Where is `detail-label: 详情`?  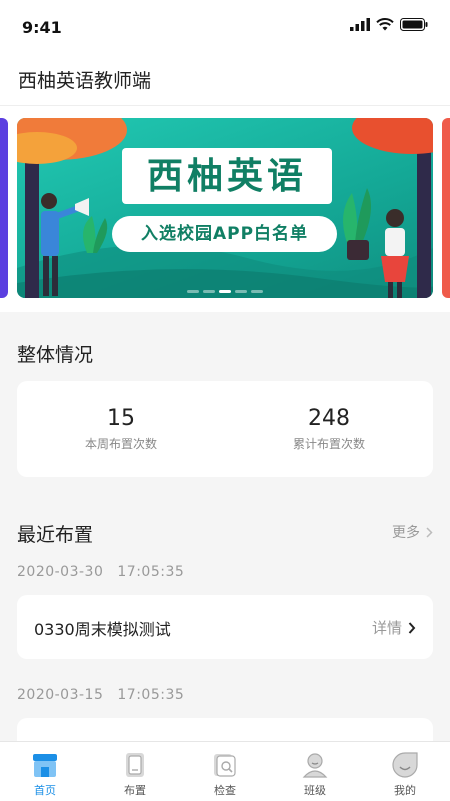 detail-label: 详情 is located at coordinates (386, 628).